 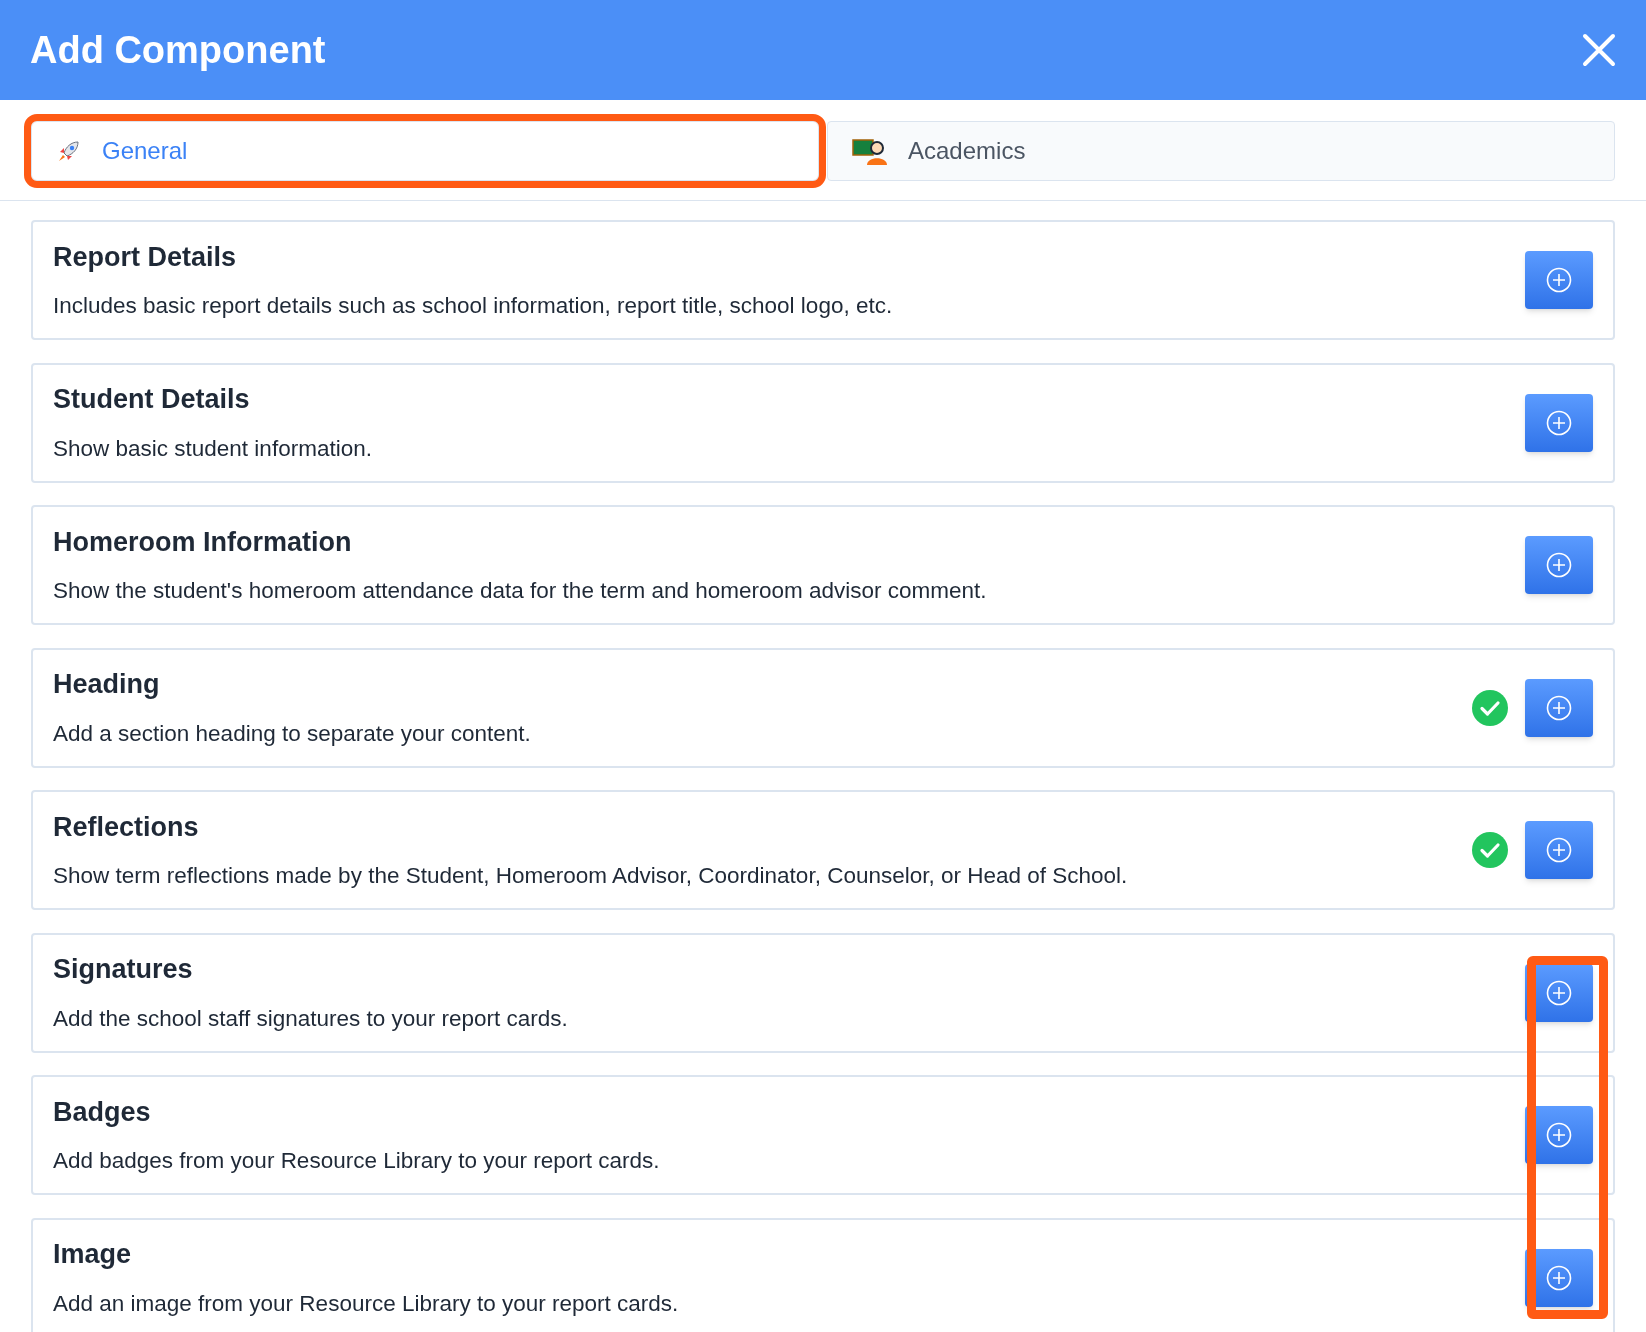 What do you see at coordinates (357, 1161) in the screenshot?
I see `component-description: Add badges from your Resource Library to your report cards.` at bounding box center [357, 1161].